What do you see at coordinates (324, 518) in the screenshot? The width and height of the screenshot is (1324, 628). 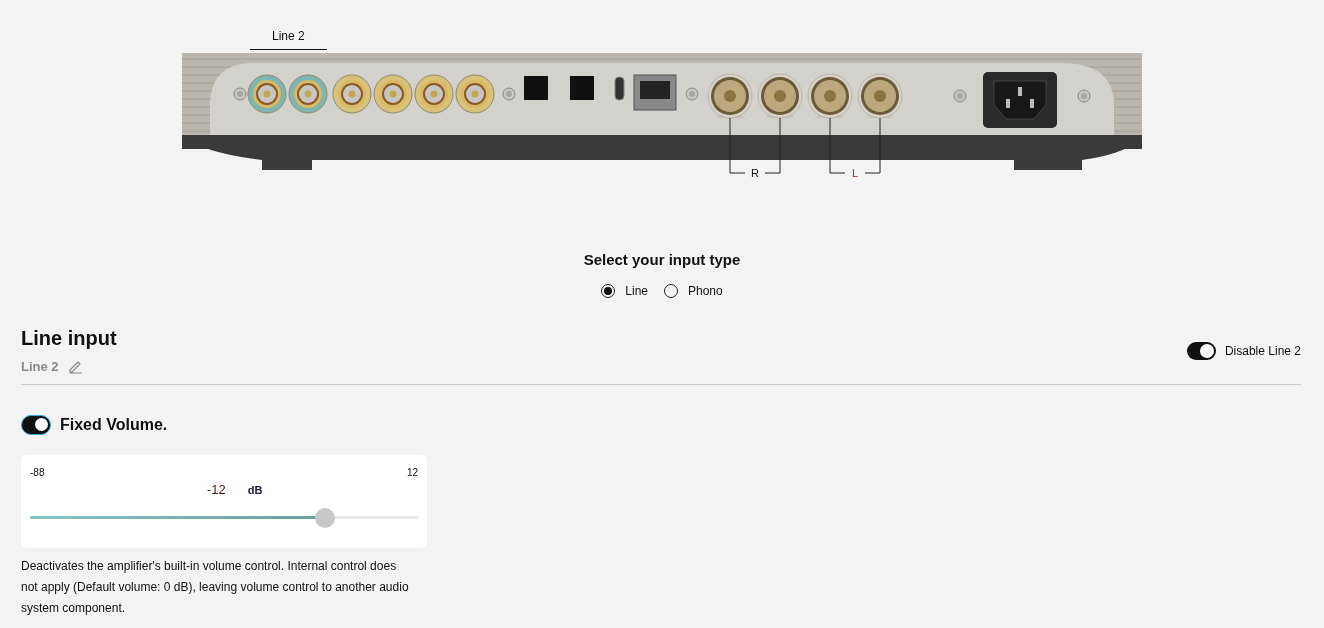 I see `slider-thumb` at bounding box center [324, 518].